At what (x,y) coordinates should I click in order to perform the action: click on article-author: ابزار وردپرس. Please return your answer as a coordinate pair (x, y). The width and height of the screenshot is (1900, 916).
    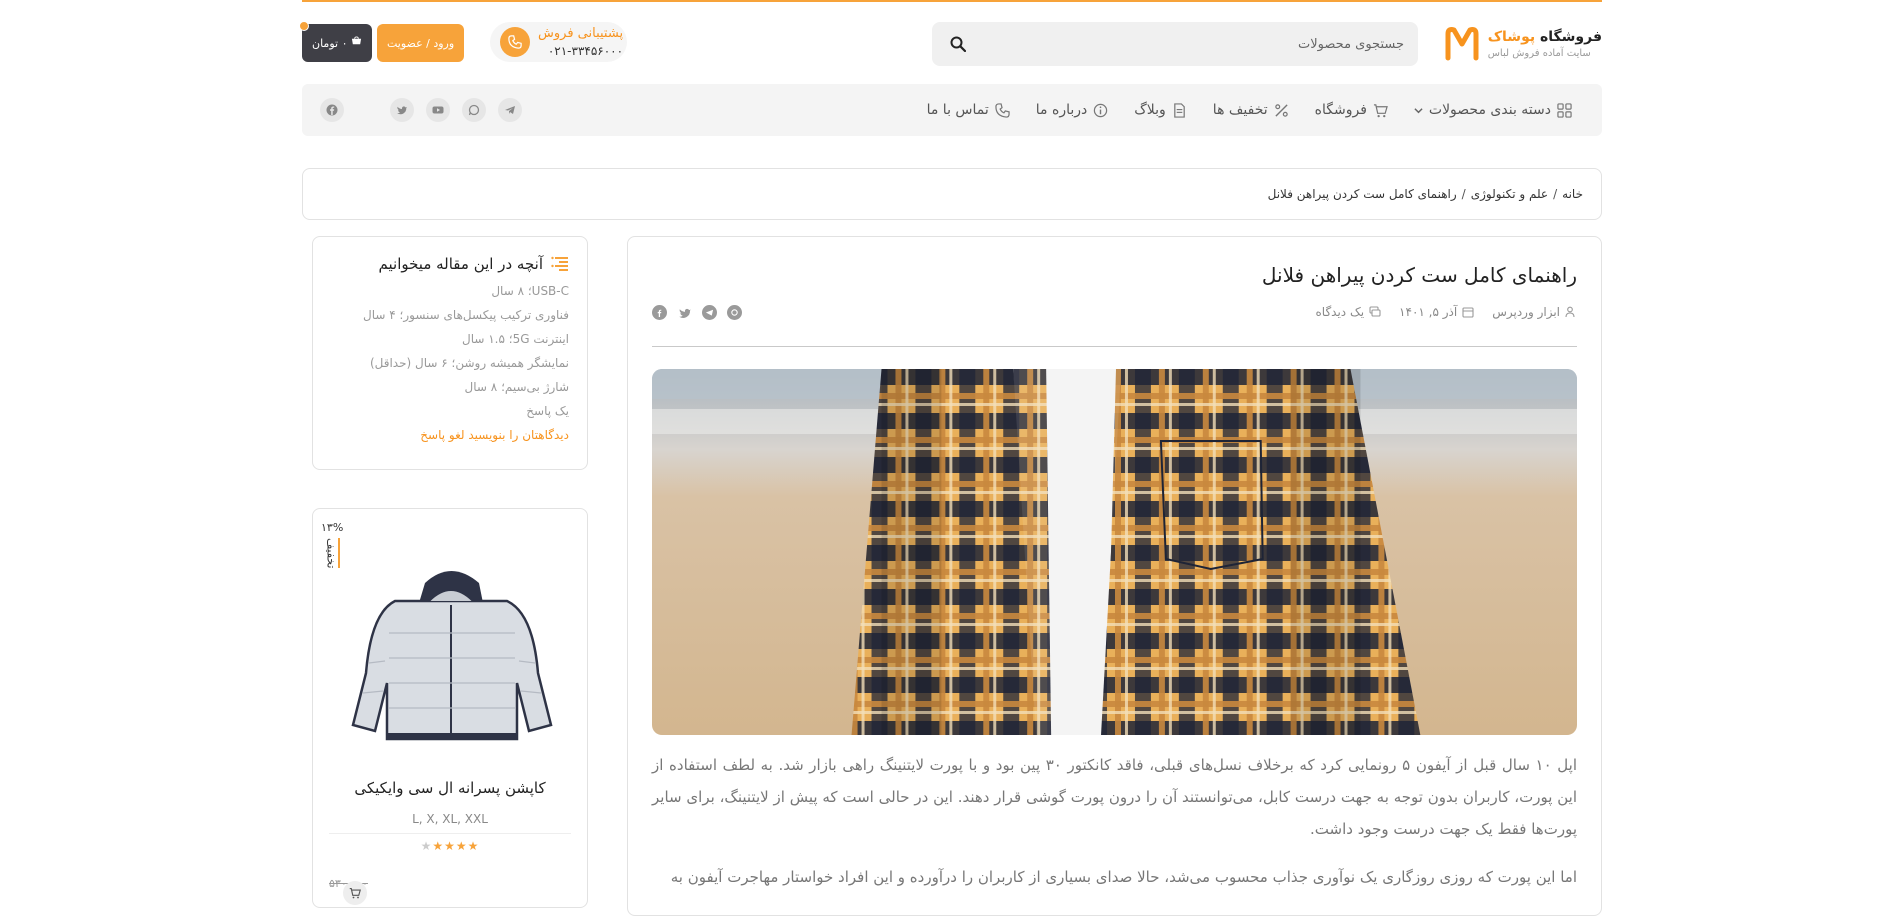
    Looking at the image, I should click on (1534, 312).